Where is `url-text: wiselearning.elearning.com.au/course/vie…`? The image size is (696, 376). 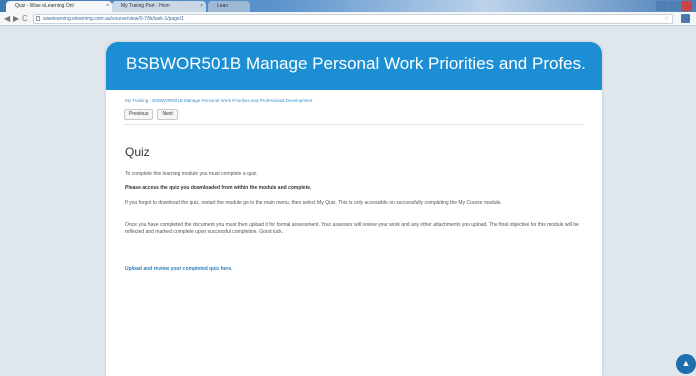
url-text: wiselearning.elearning.com.au/course/vie… is located at coordinates (113, 19).